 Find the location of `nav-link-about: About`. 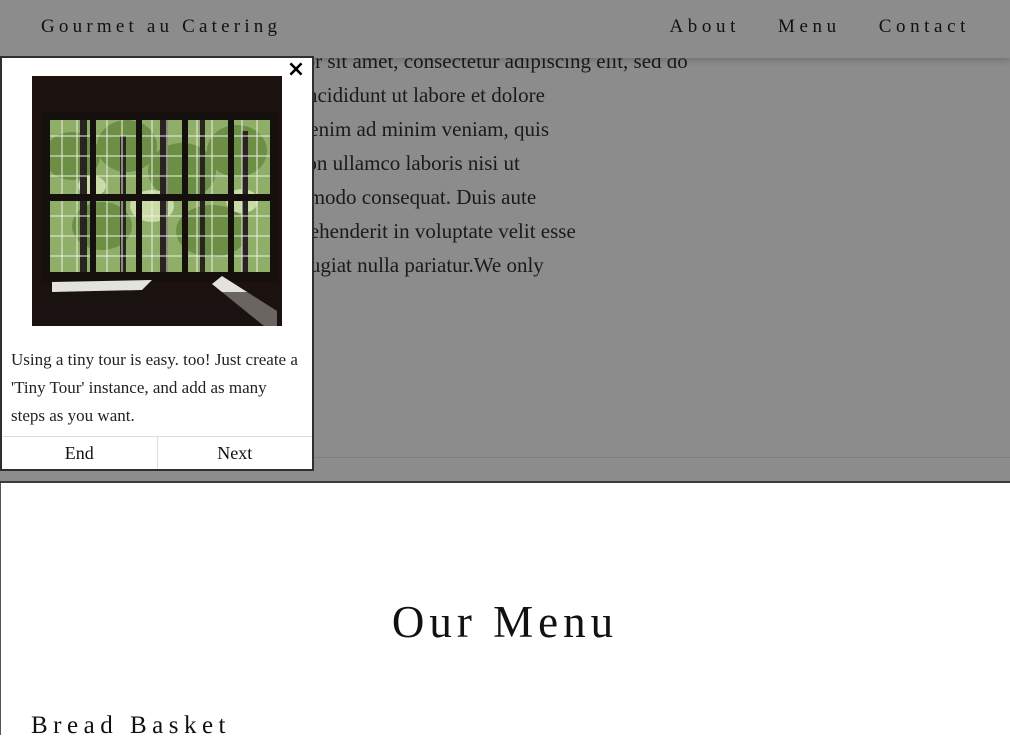

nav-link-about: About is located at coordinates (704, 27).